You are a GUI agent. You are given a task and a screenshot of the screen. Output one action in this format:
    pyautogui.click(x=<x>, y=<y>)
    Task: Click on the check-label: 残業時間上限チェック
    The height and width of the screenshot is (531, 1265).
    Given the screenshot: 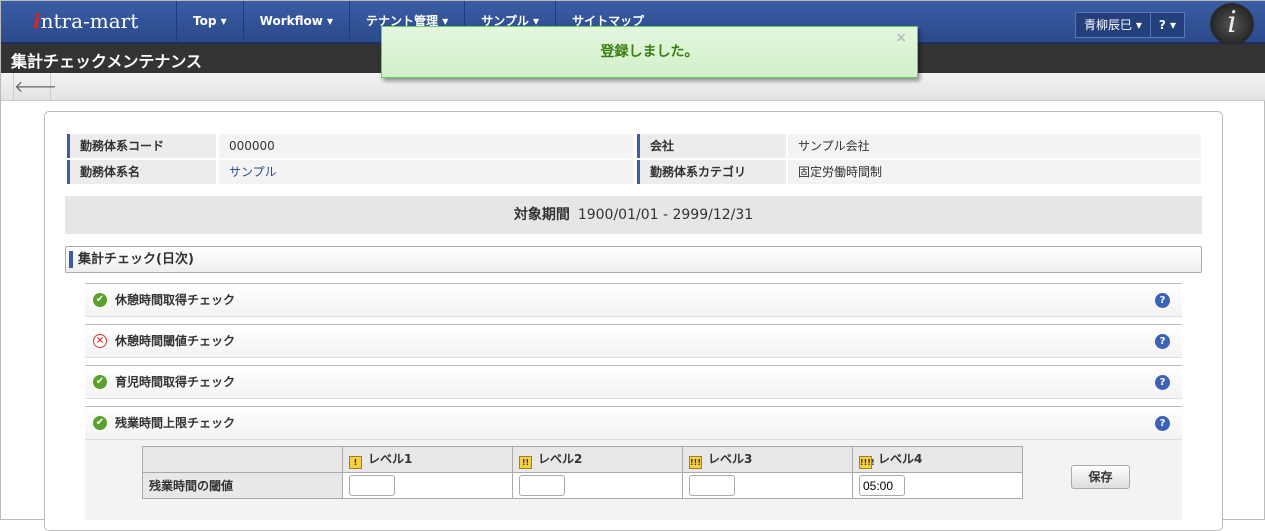 What is the action you would take?
    pyautogui.click(x=175, y=423)
    